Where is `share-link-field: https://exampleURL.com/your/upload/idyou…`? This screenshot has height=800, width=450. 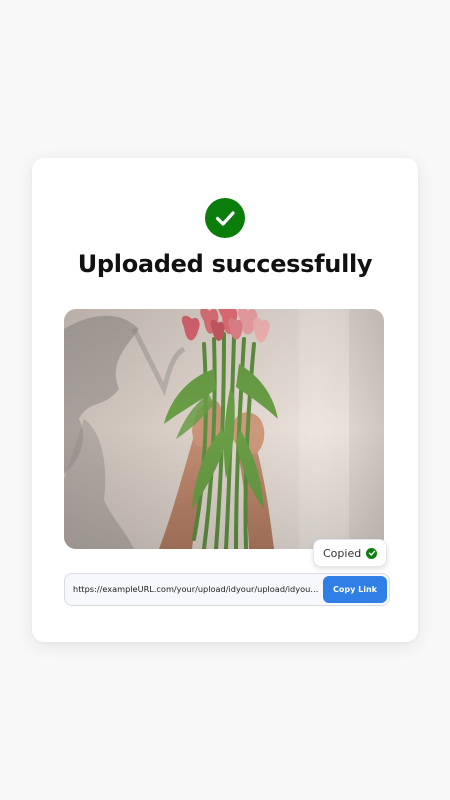
share-link-field: https://exampleURL.com/your/upload/idyou… is located at coordinates (227, 589).